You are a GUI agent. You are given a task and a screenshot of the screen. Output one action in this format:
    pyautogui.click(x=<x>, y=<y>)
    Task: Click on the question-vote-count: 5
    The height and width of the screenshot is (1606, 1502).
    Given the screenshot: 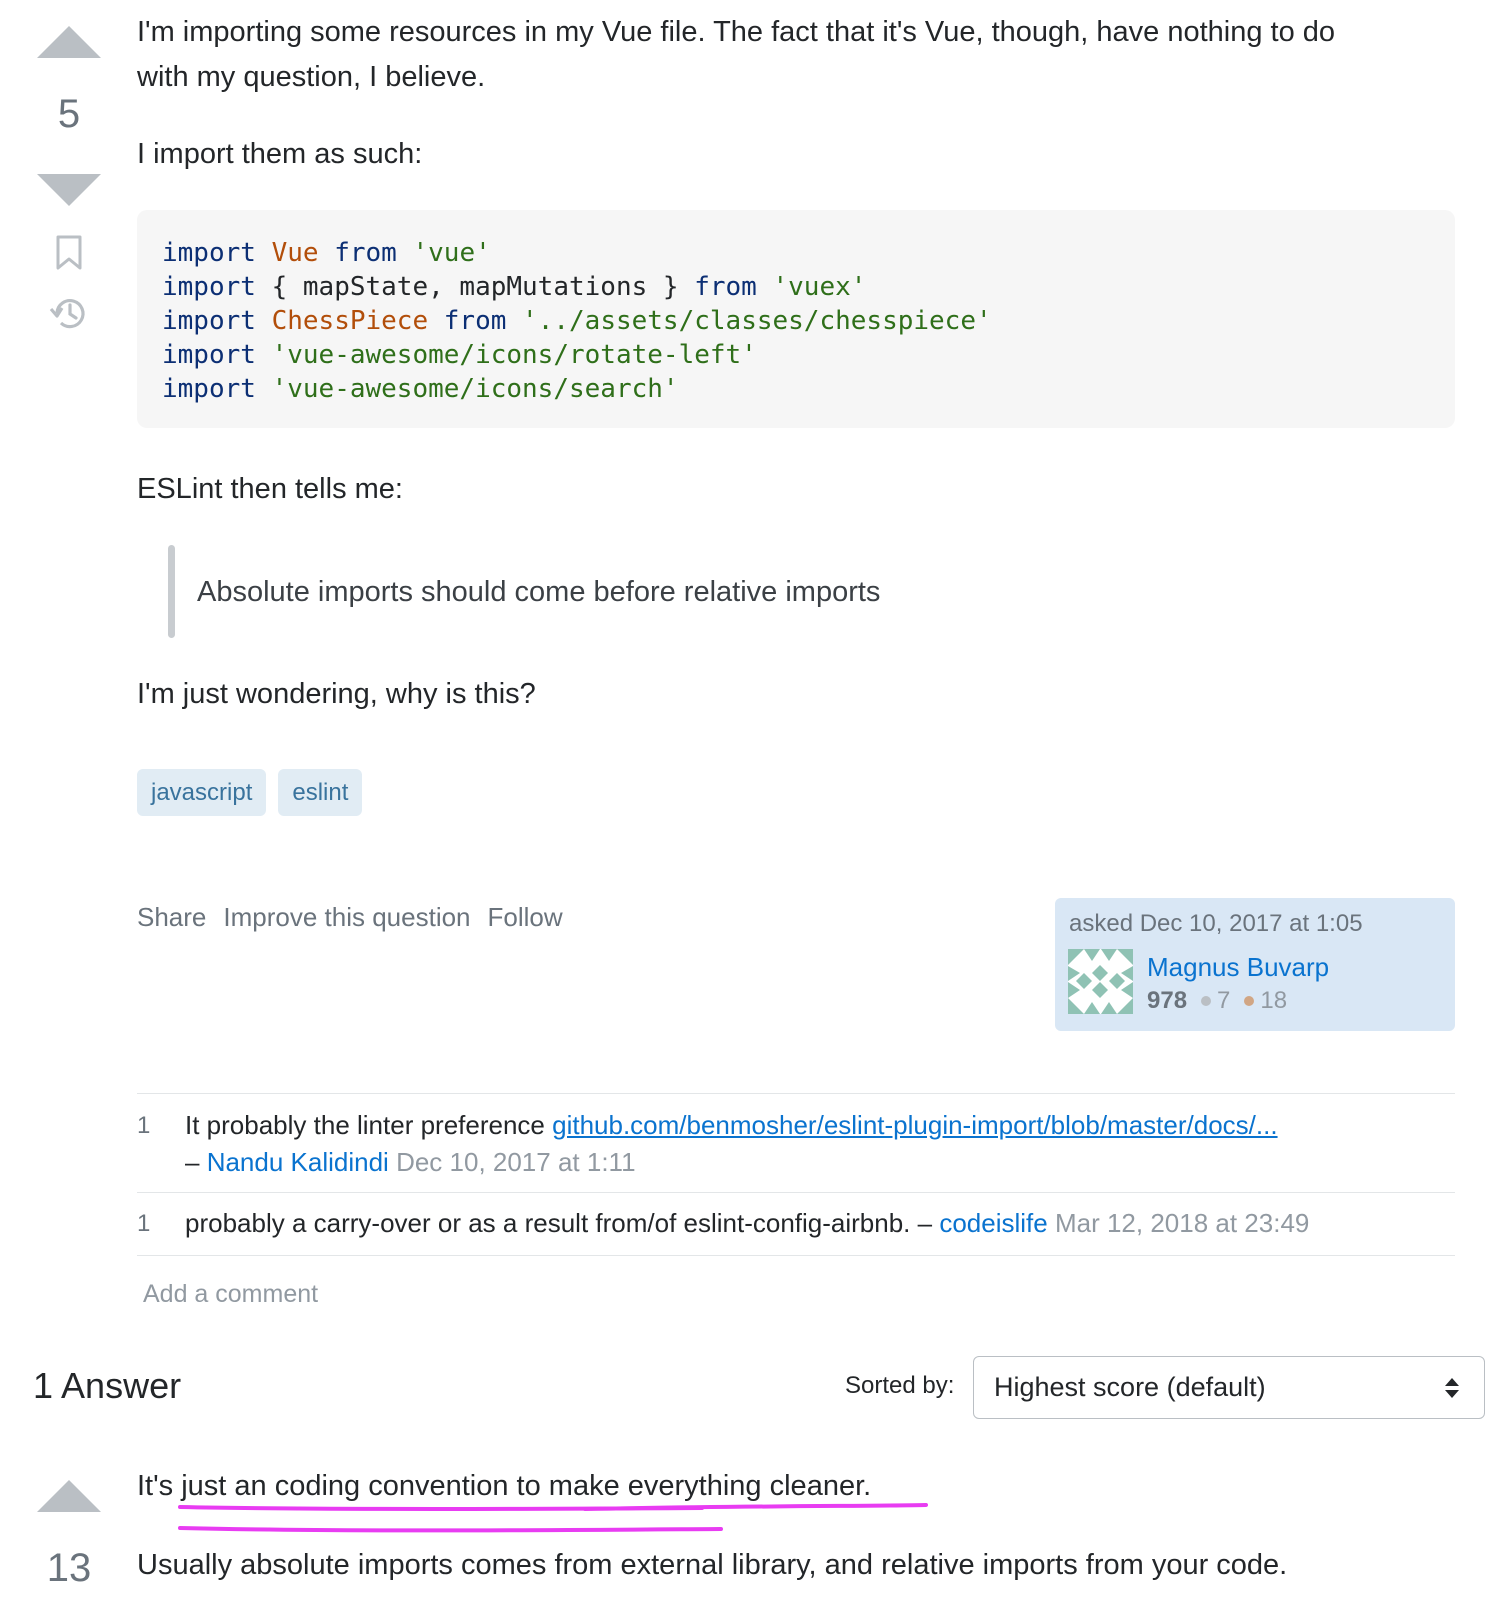 What is the action you would take?
    pyautogui.click(x=69, y=114)
    